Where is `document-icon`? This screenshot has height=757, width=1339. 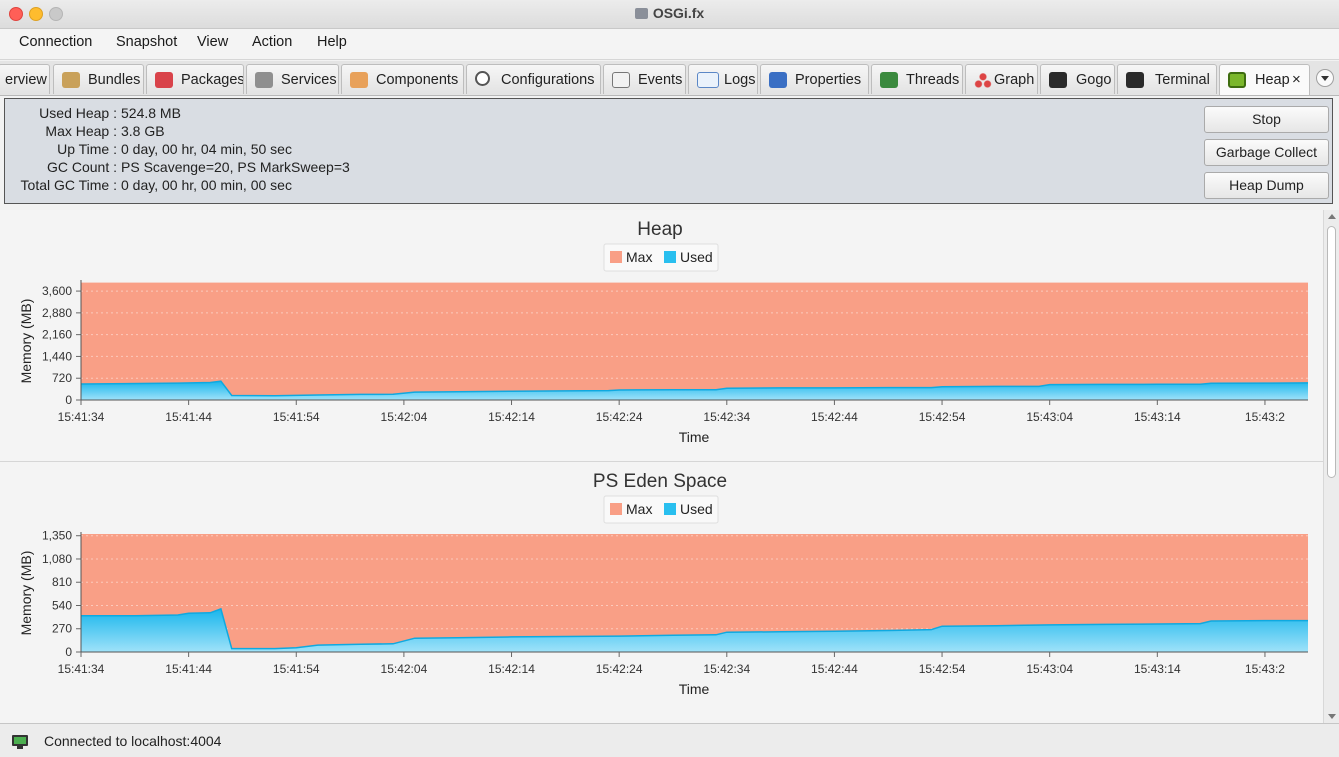
document-icon is located at coordinates (641, 13).